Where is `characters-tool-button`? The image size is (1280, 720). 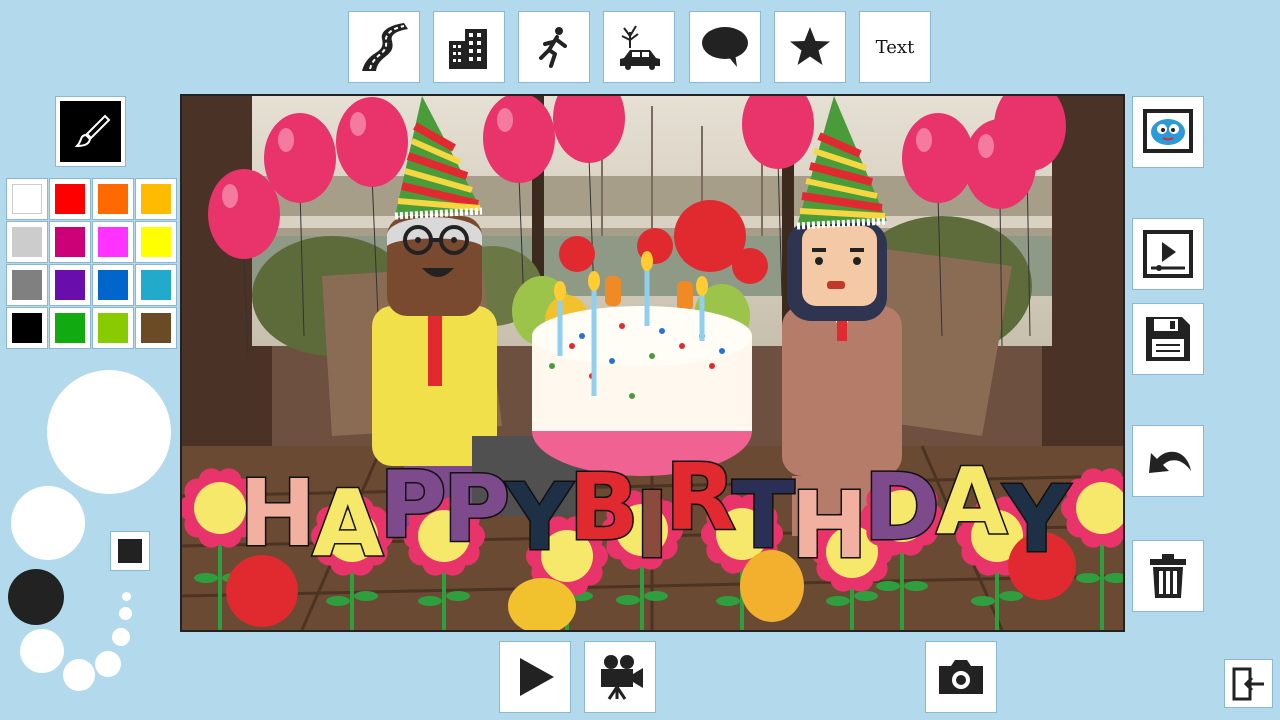
characters-tool-button is located at coordinates (554, 47).